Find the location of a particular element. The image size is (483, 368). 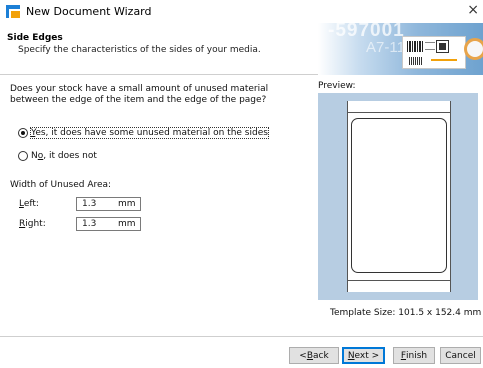

option-no: No, it does not is located at coordinates (57, 156).